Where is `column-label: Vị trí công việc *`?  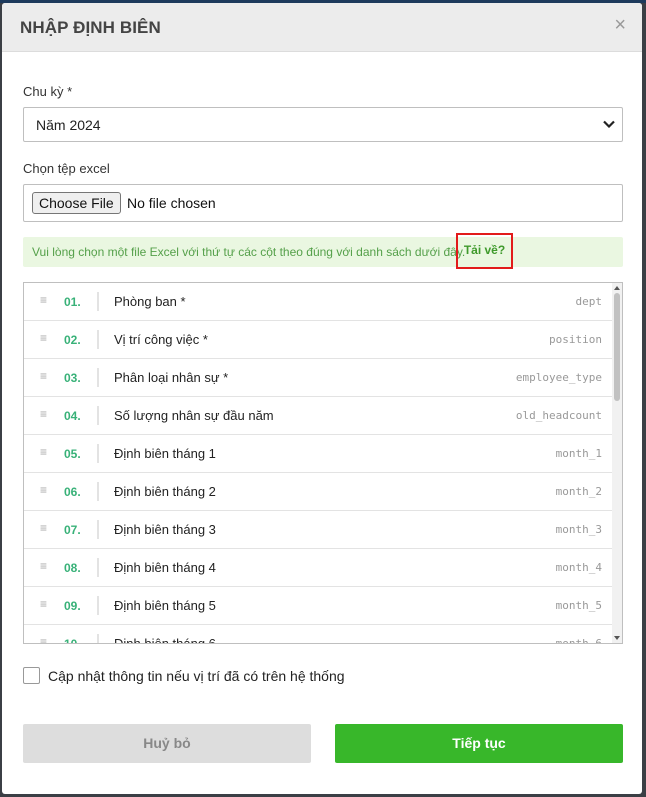
column-label: Vị trí công việc * is located at coordinates (161, 339).